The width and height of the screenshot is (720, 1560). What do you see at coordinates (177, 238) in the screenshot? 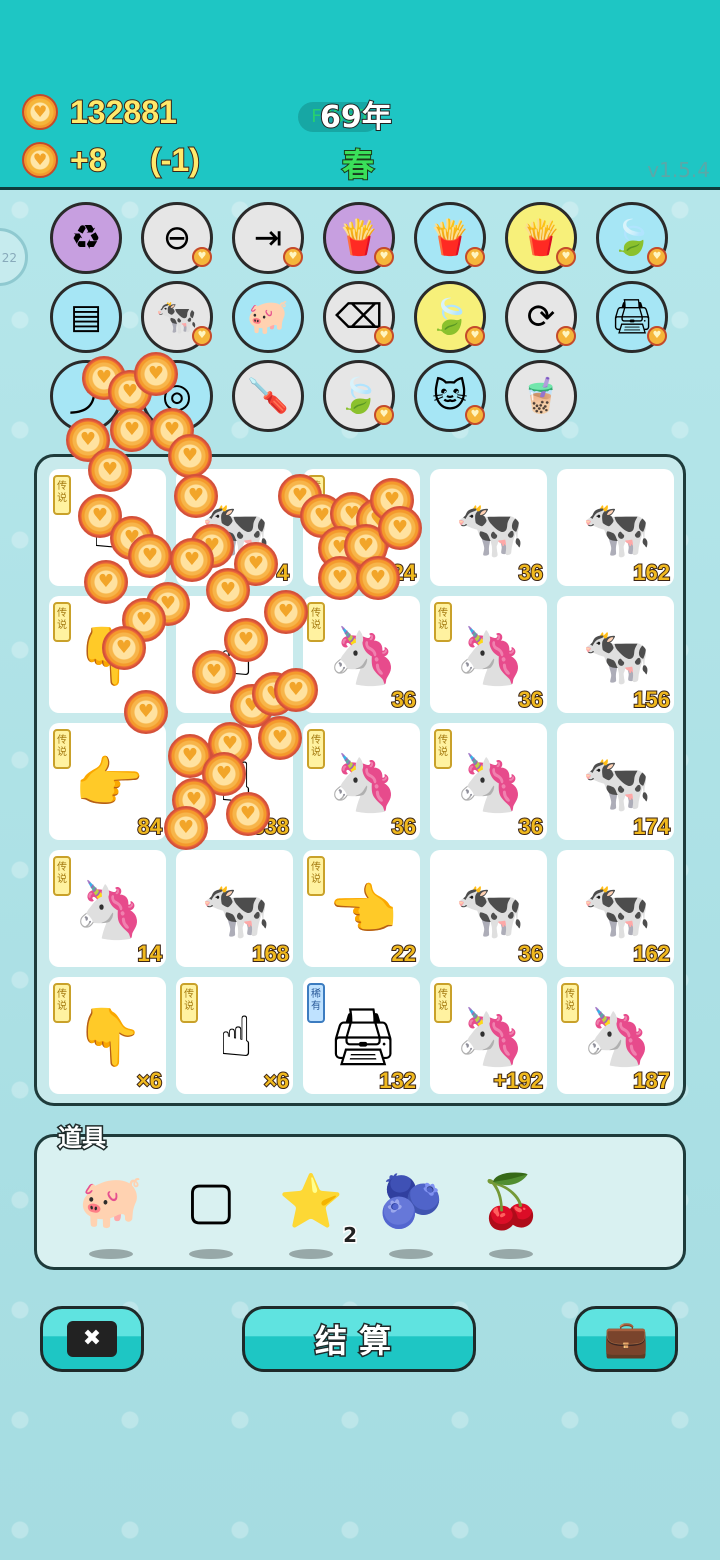
I see `ability-button: ⊖ ♥` at bounding box center [177, 238].